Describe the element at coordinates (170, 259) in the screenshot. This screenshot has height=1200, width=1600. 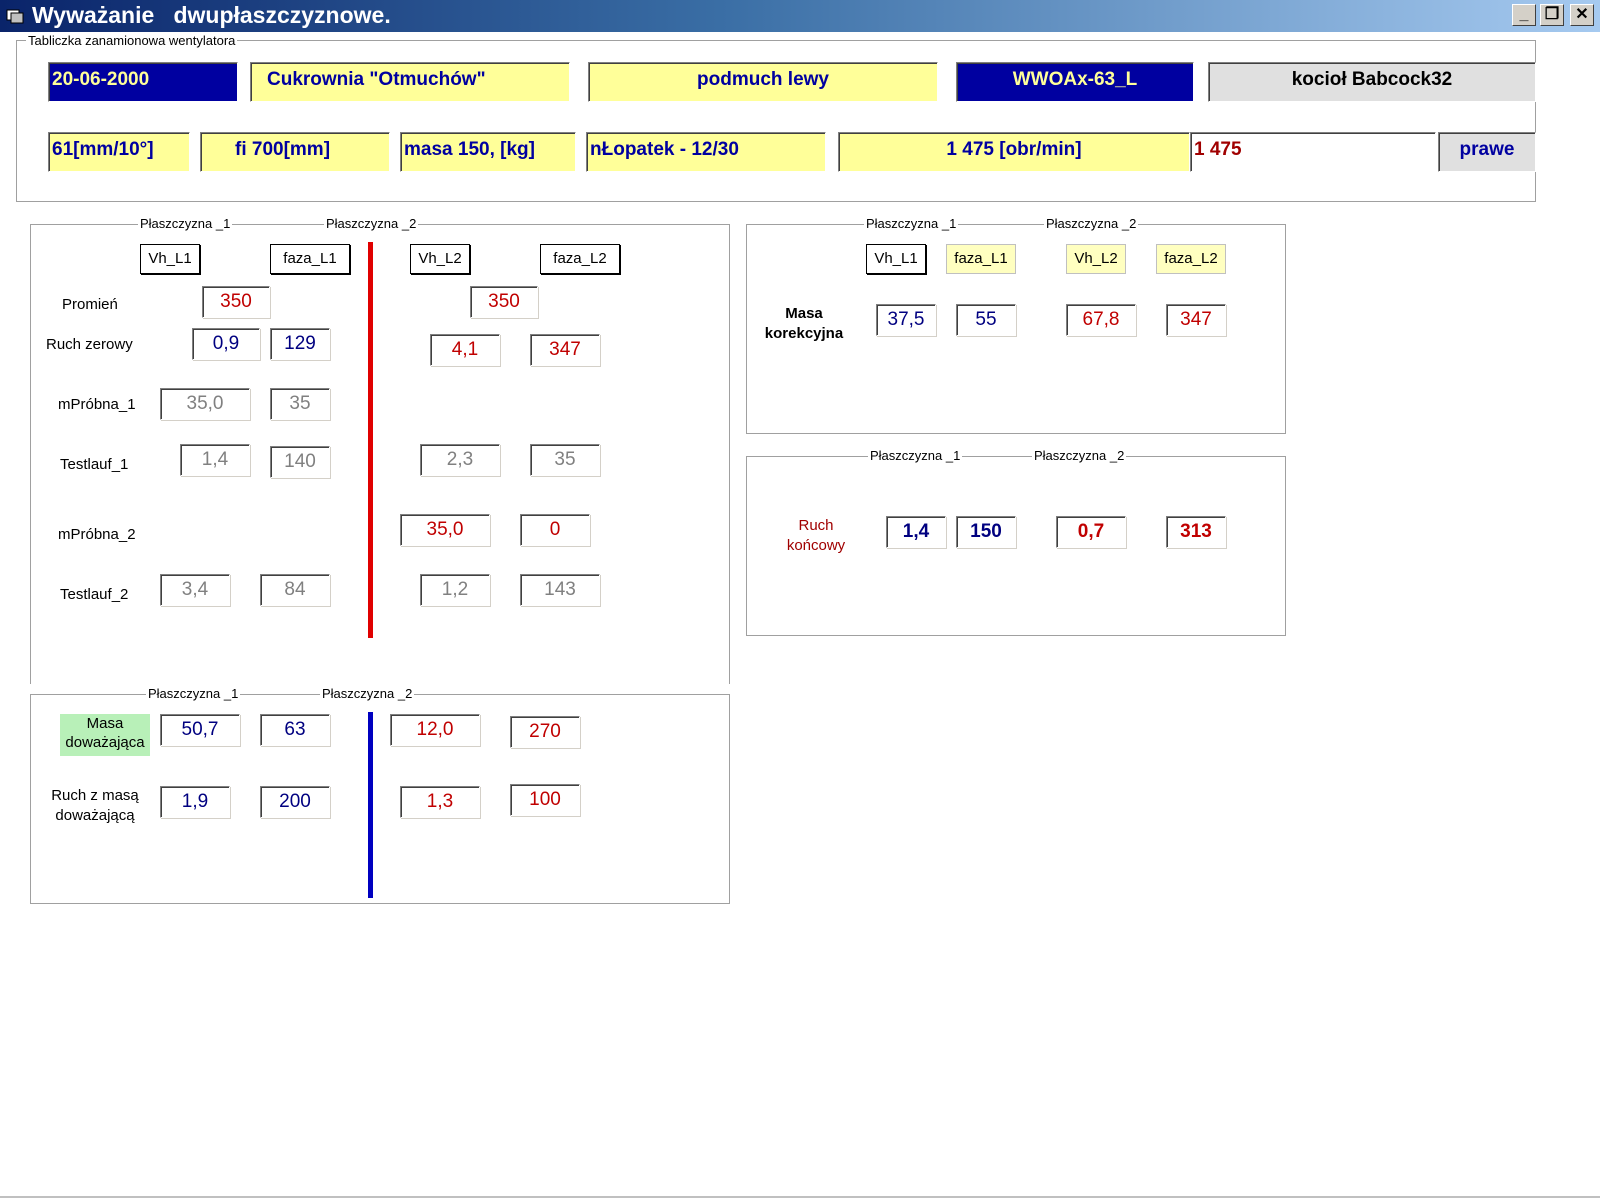
I see `header-vh-l1: Vh_L1` at that location.